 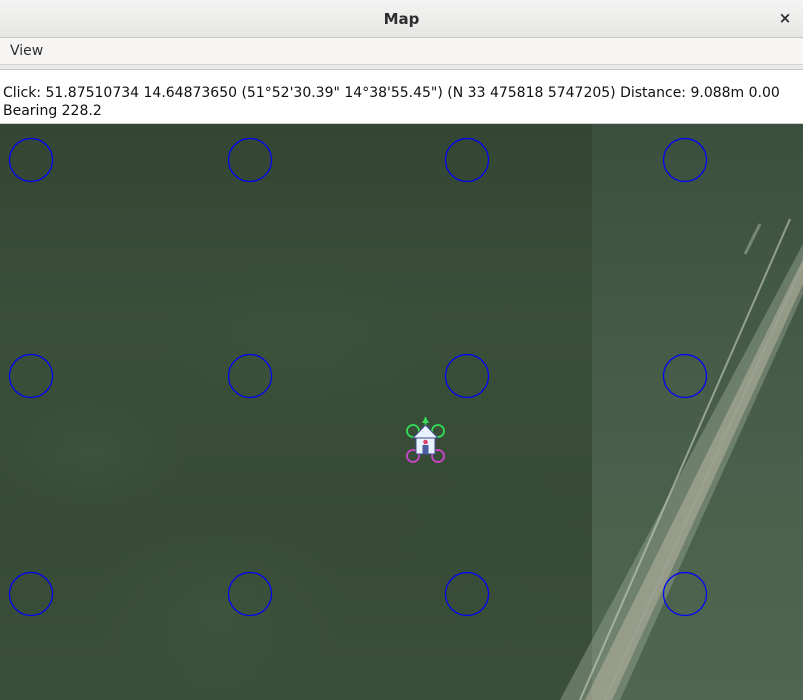 I want to click on home-icon, so click(x=425, y=439).